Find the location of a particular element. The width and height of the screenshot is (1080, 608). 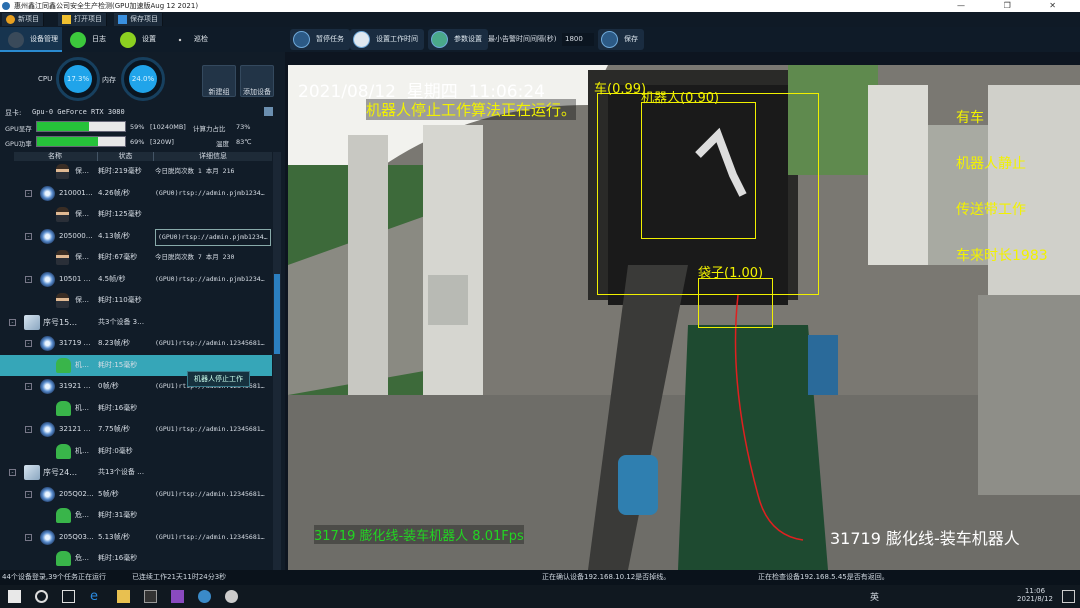

add-device-button: 添加设备 is located at coordinates (257, 81).